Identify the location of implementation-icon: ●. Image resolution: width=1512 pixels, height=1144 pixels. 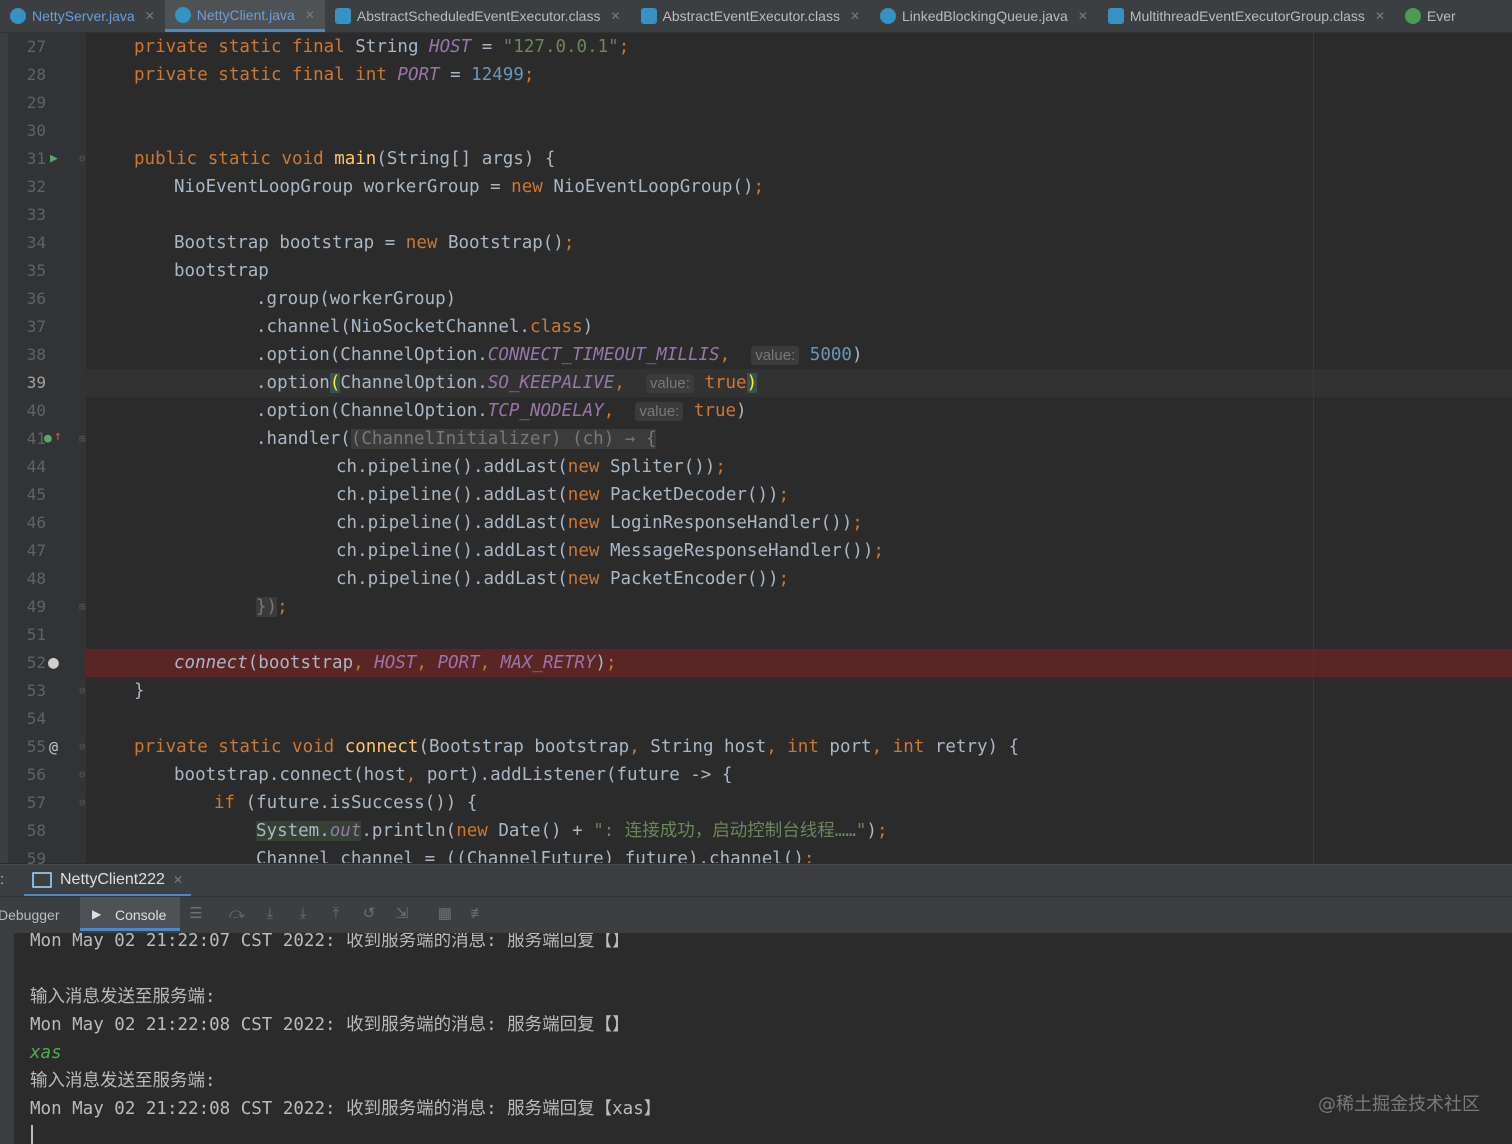
(48, 439).